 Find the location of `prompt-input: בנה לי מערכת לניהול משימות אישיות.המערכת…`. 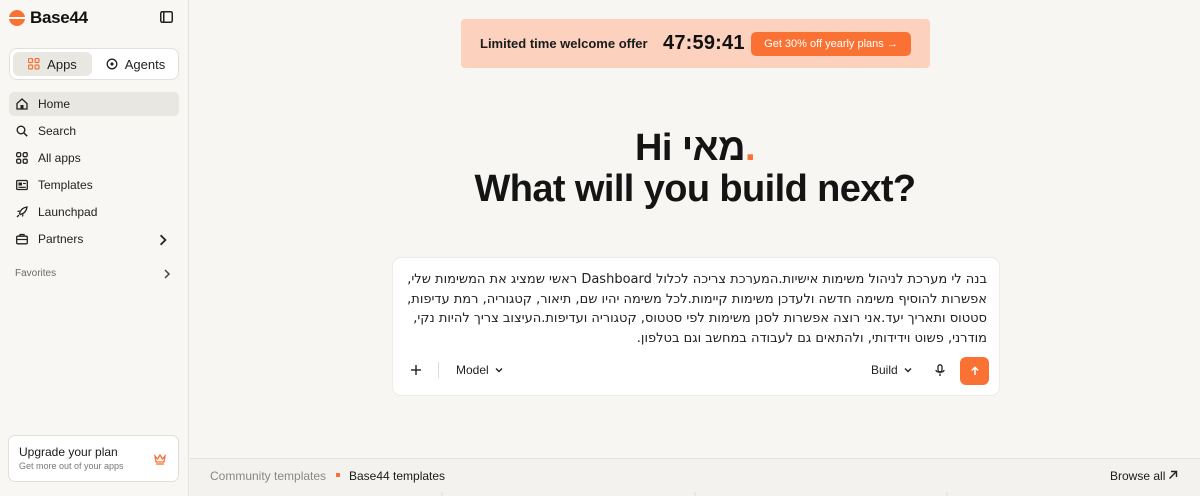

prompt-input: בנה לי מערכת לניהול משימות אישיות.המערכת… is located at coordinates (697, 309).